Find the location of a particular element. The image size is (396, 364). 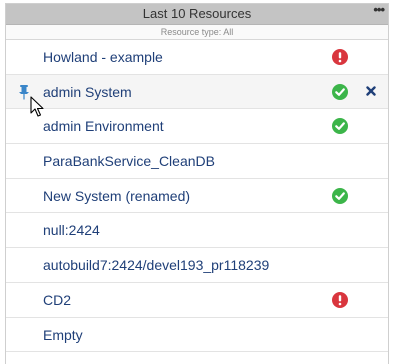

resource-name: autobuild7:2424/devel193_pr118239 is located at coordinates (156, 265).